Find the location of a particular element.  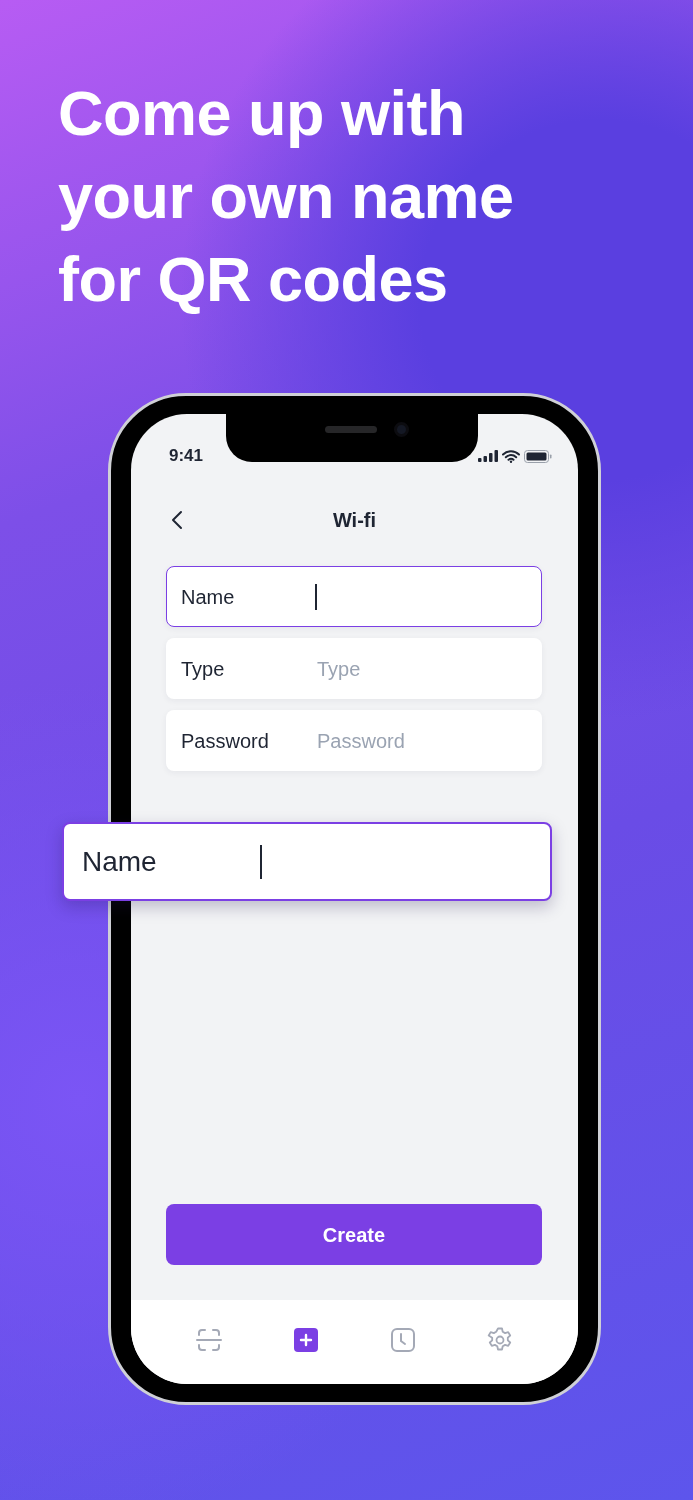

form-field: Password Password is located at coordinates (354, 740).